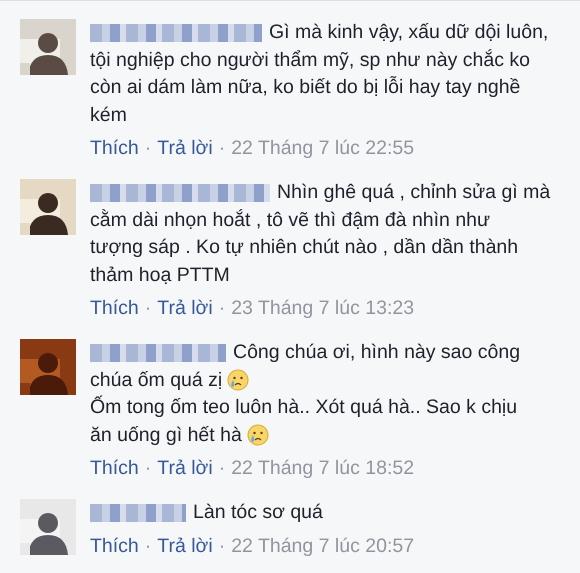  What do you see at coordinates (322, 308) in the screenshot?
I see `timestamp: 23 Tháng 7 lúc 13:23` at bounding box center [322, 308].